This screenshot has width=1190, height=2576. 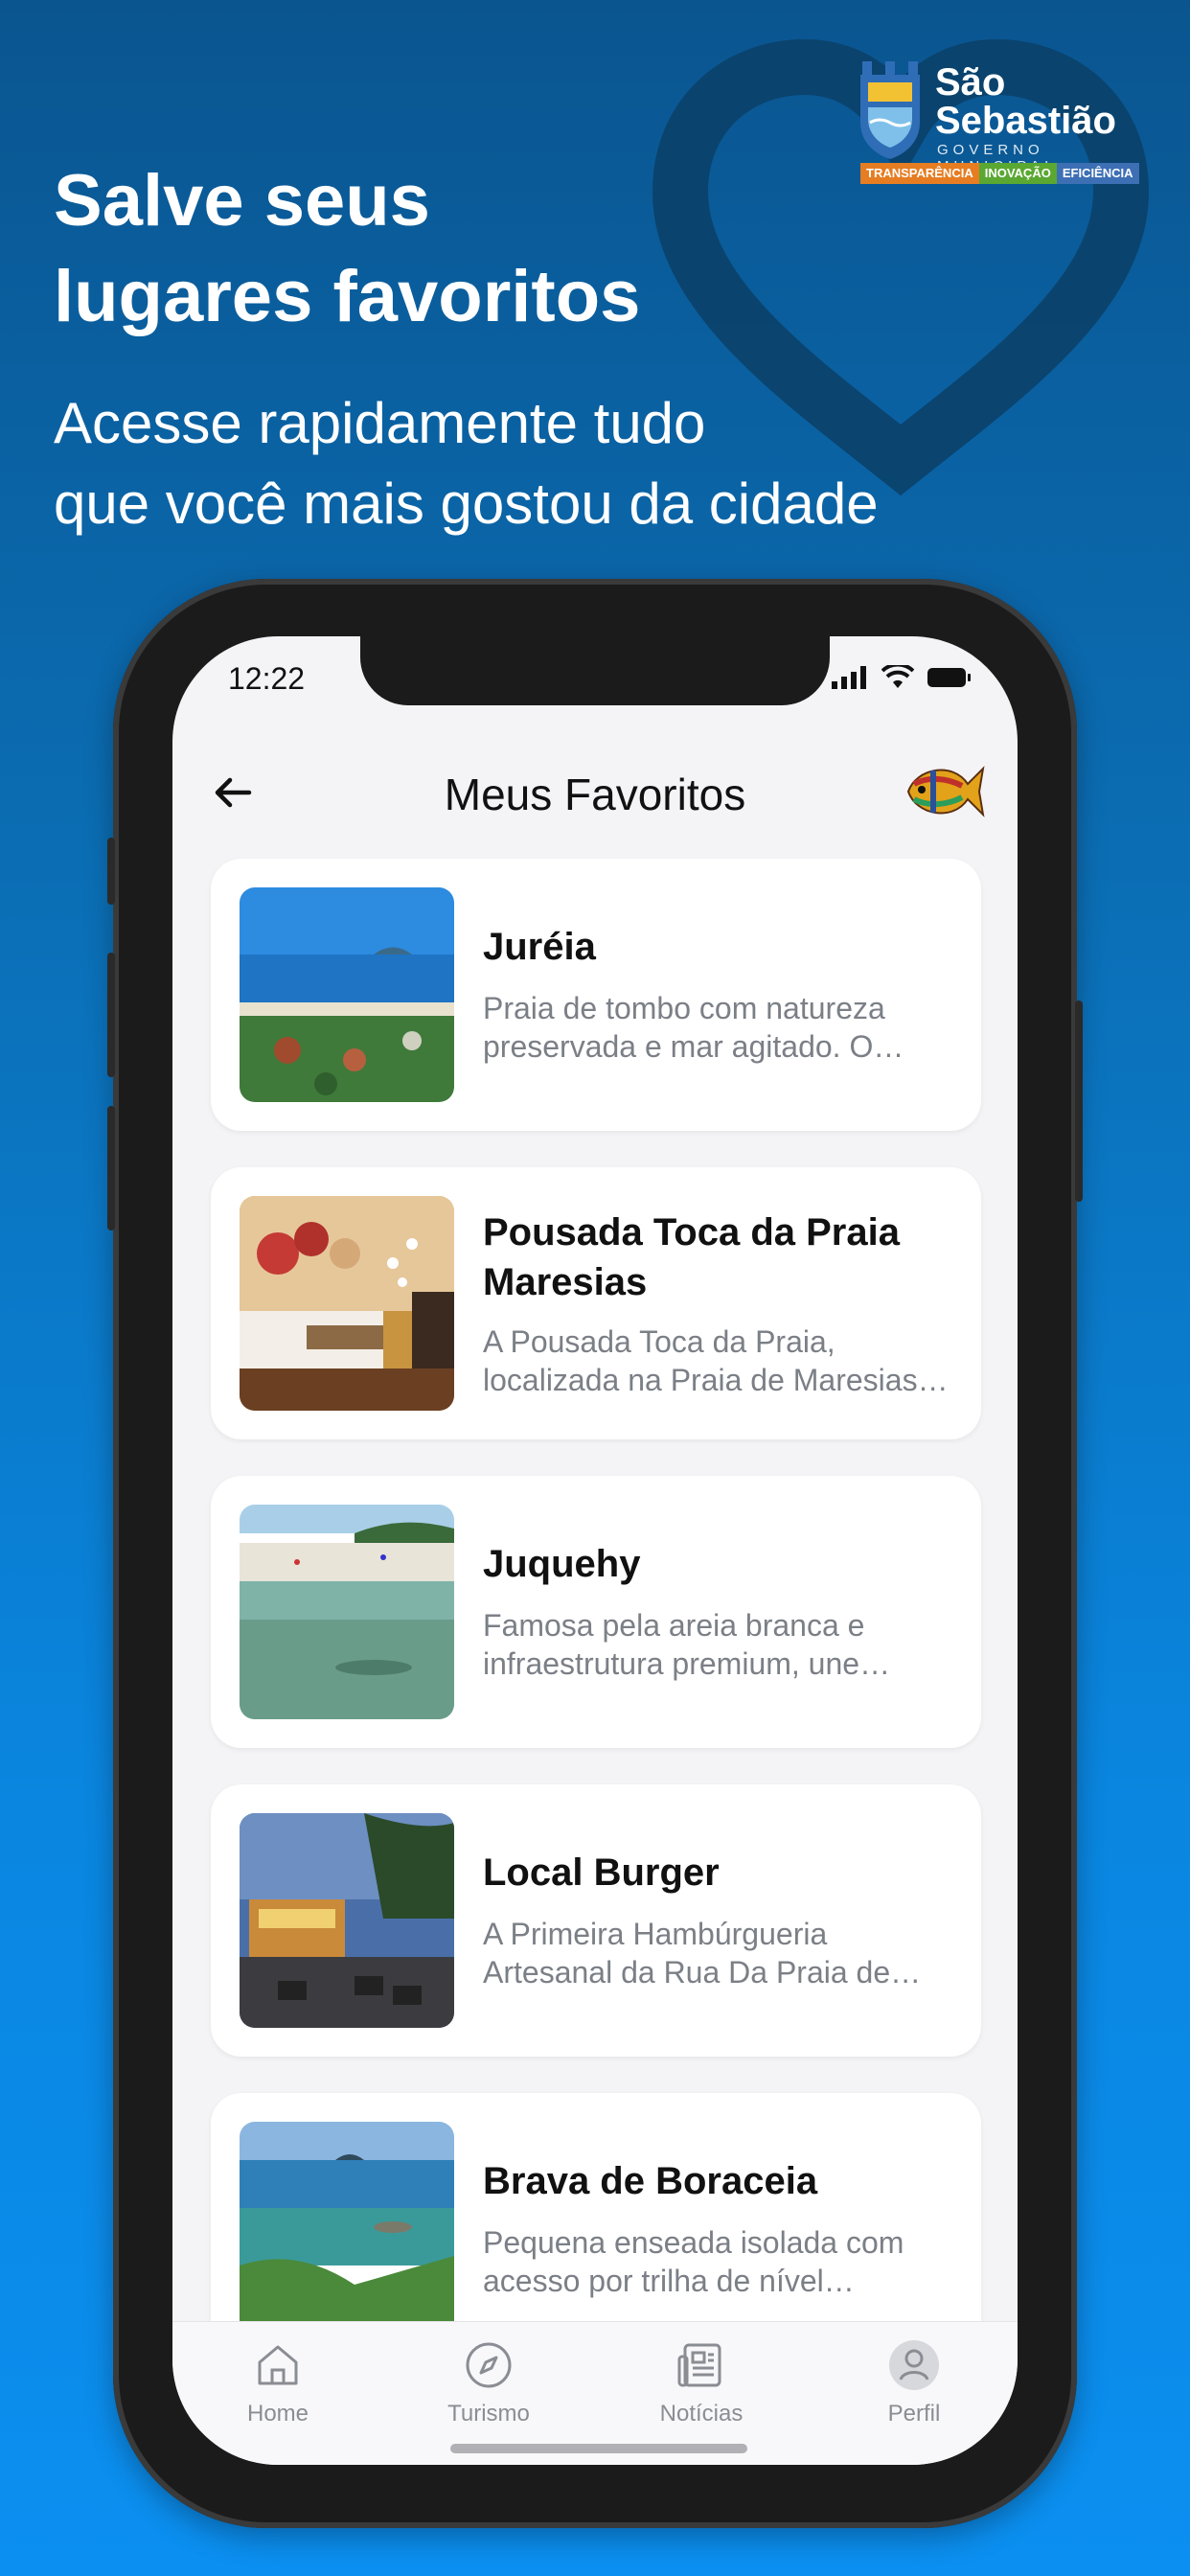 What do you see at coordinates (949, 677) in the screenshot?
I see `battery-icon` at bounding box center [949, 677].